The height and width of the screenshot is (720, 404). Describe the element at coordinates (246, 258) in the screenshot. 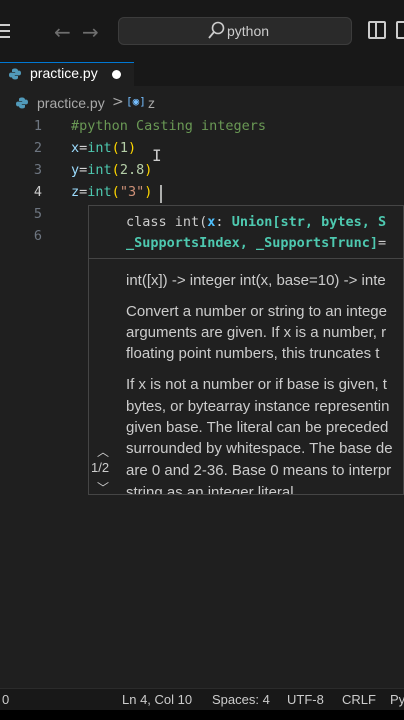

I see `divider` at that location.